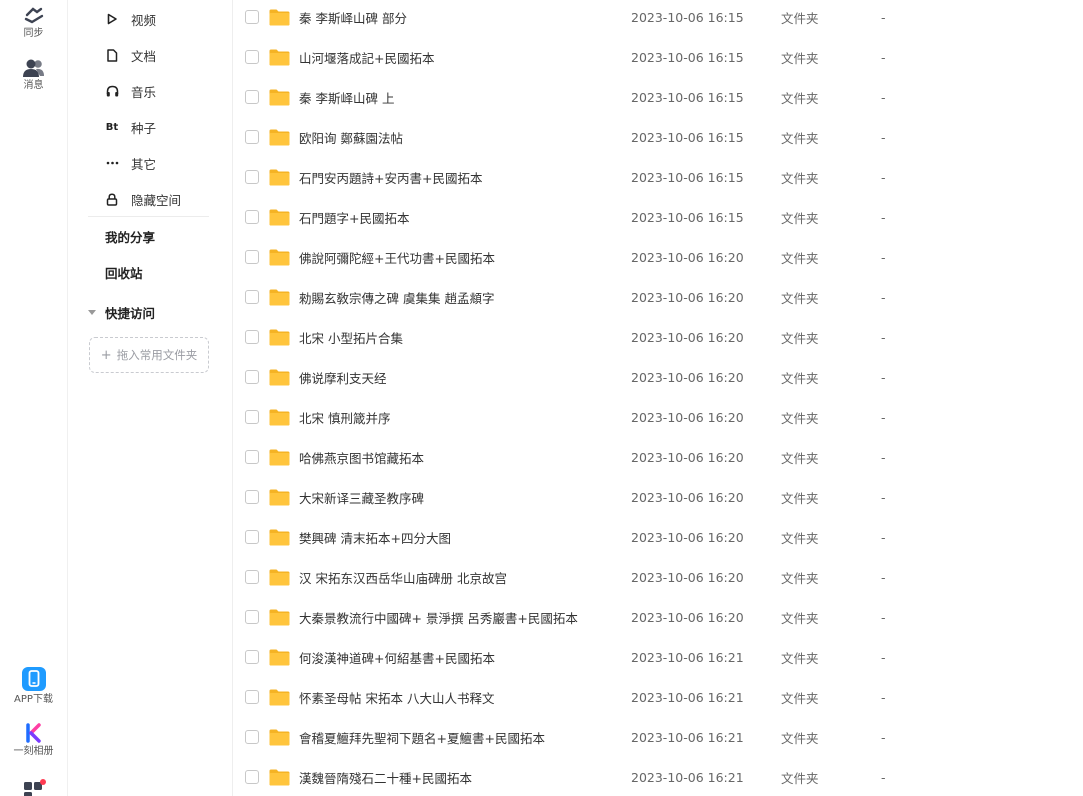 This screenshot has width=1083, height=796. What do you see at coordinates (344, 417) in the screenshot?
I see `file-name: 北宋 慎刑箴并序` at bounding box center [344, 417].